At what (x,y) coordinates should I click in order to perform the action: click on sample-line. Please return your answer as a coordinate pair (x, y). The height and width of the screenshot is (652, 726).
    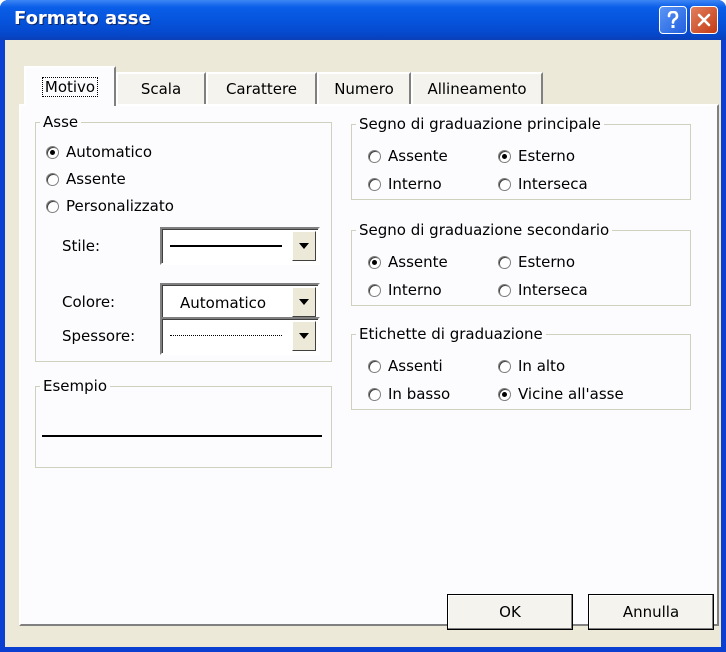
    Looking at the image, I should click on (182, 436).